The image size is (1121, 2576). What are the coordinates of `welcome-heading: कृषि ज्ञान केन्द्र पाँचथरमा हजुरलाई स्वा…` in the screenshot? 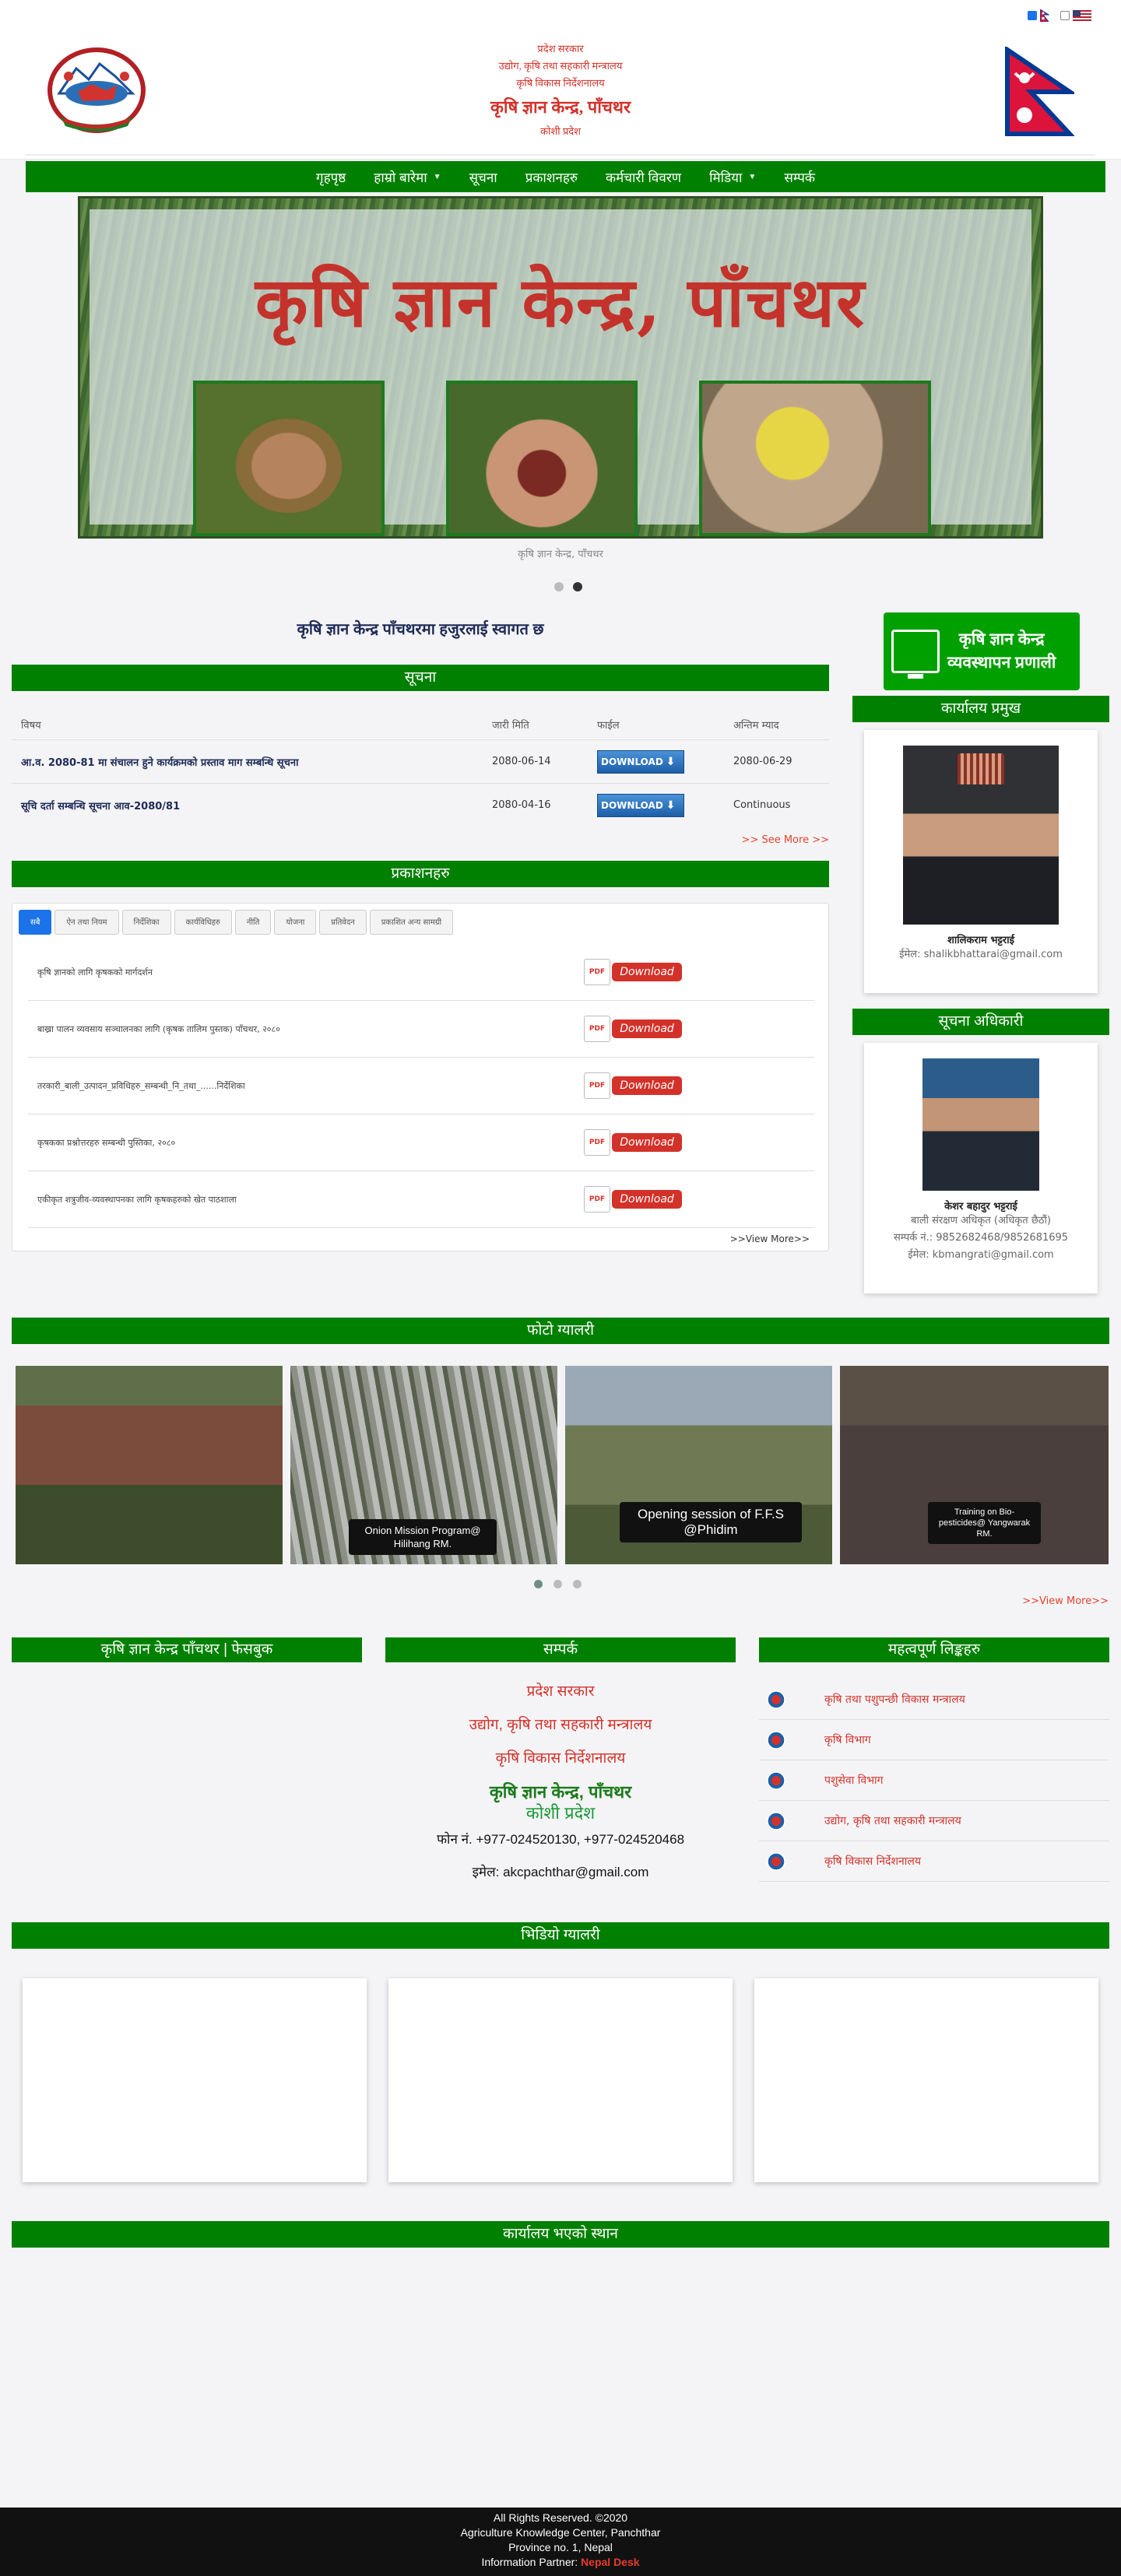 It's located at (420, 630).